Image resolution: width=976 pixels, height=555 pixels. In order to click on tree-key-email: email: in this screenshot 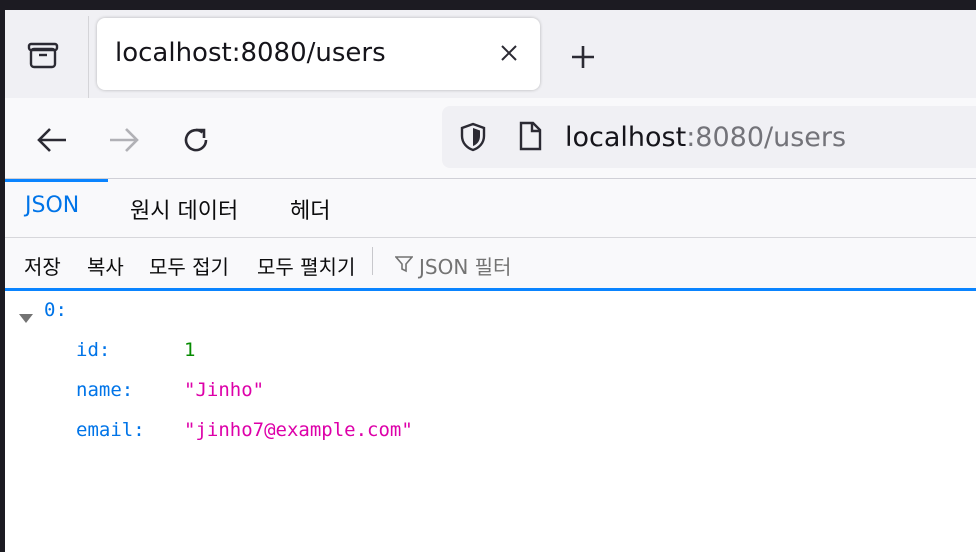, I will do `click(110, 430)`.